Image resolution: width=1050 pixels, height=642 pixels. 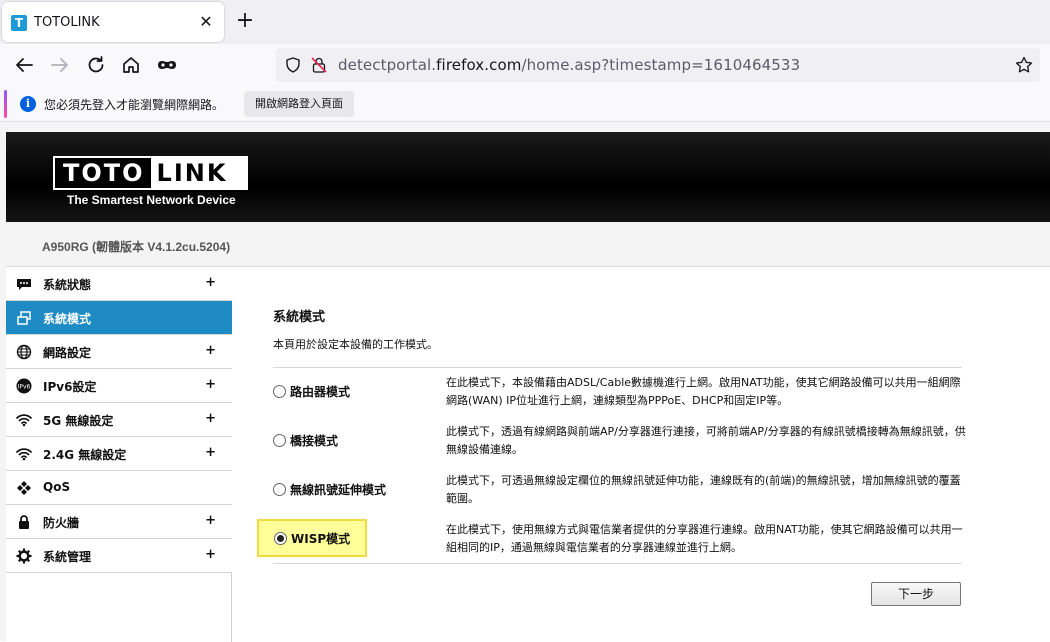 What do you see at coordinates (280, 538) in the screenshot?
I see `wisp-mode-radio` at bounding box center [280, 538].